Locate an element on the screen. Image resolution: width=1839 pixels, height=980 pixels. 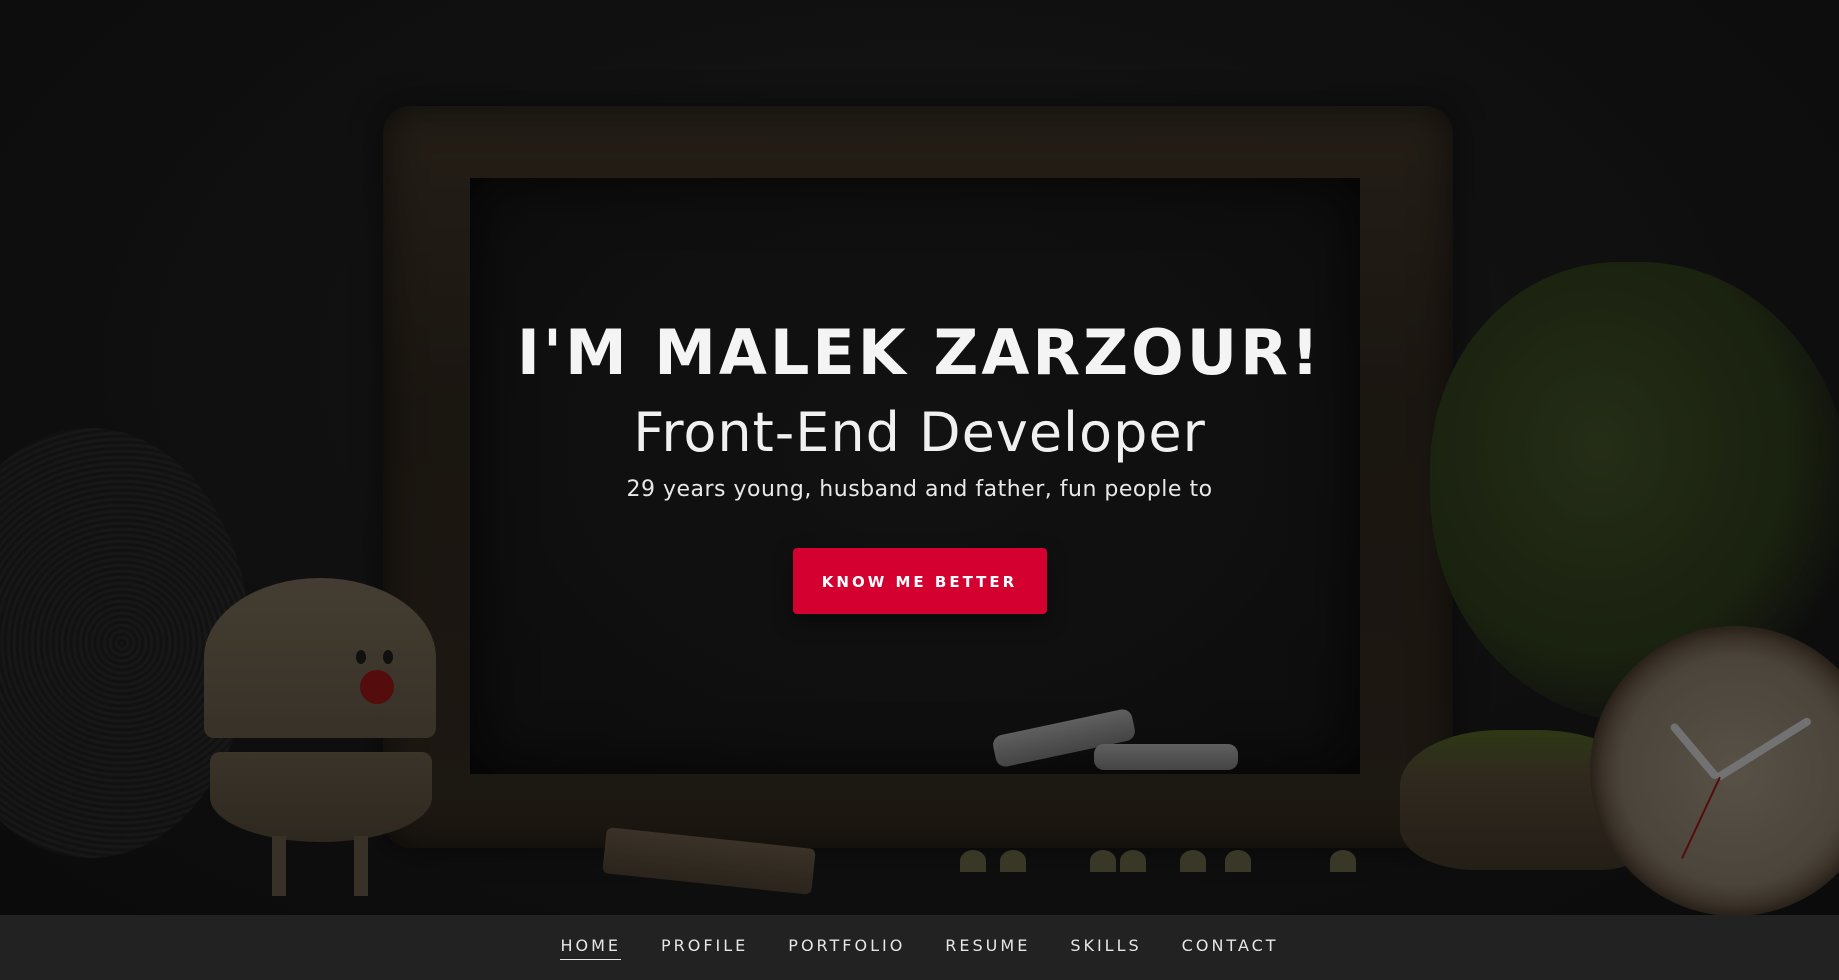
nav-item-resume: RESUME is located at coordinates (987, 947).